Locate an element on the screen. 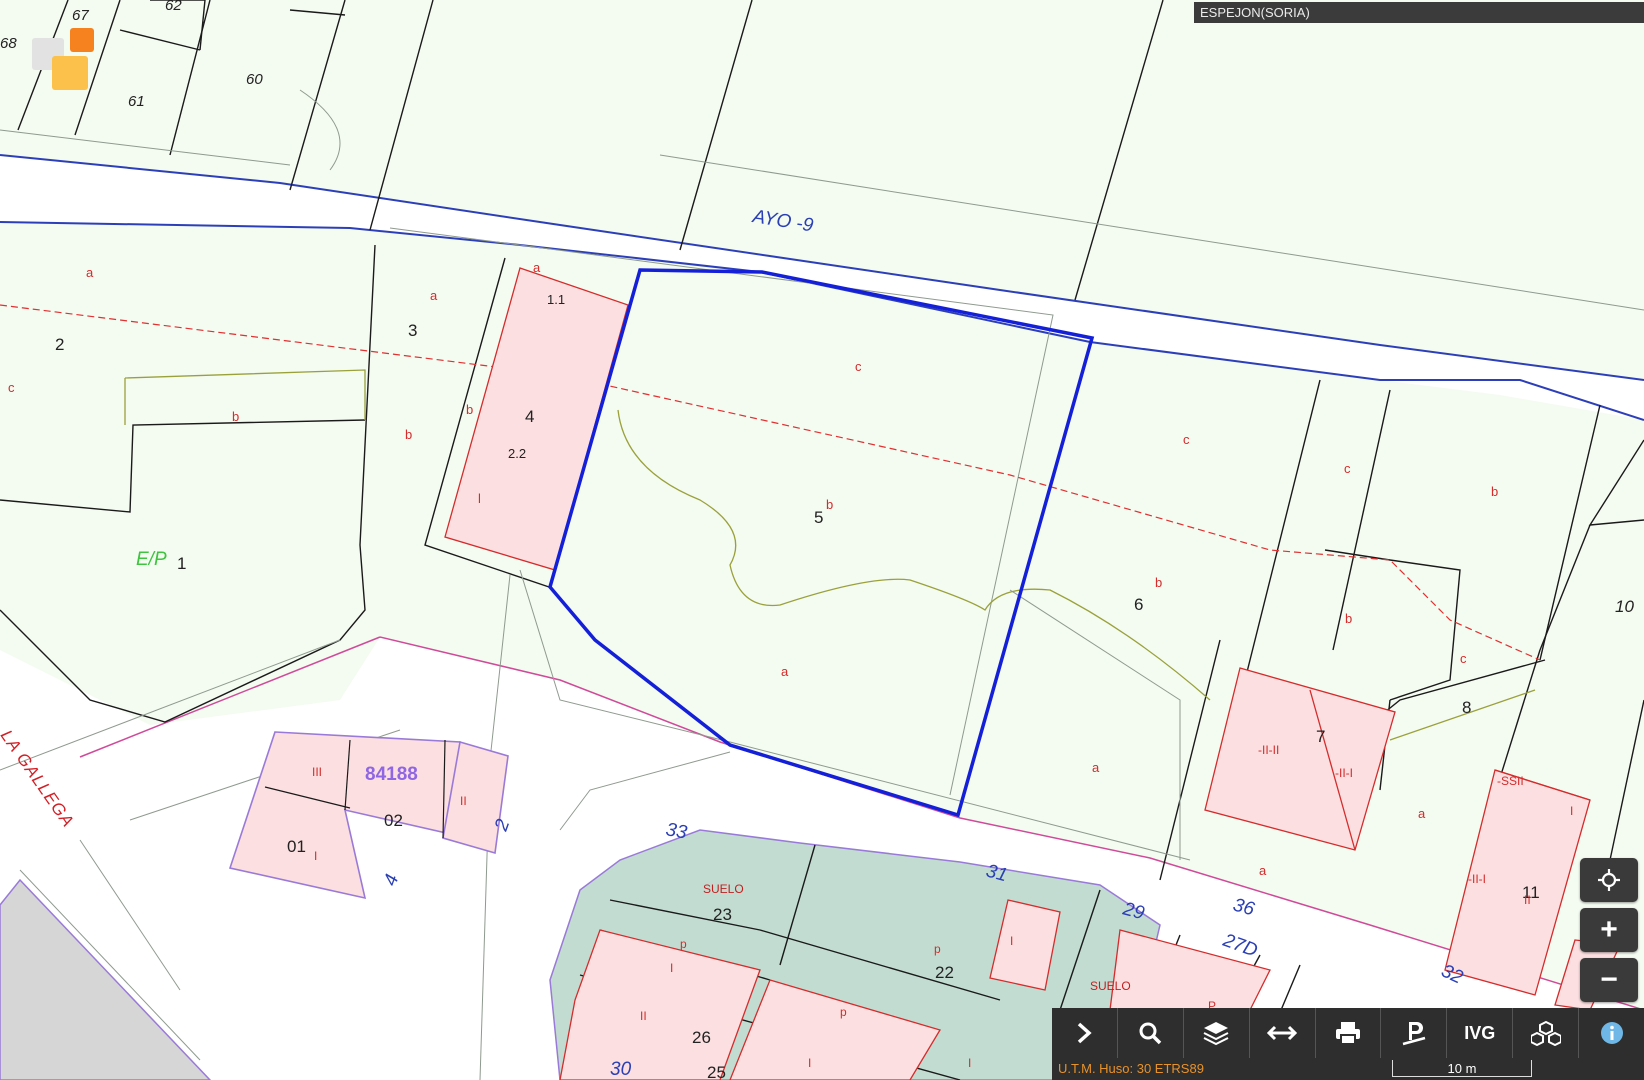 The height and width of the screenshot is (1080, 1644). ivg-label: IVG is located at coordinates (1480, 1032).